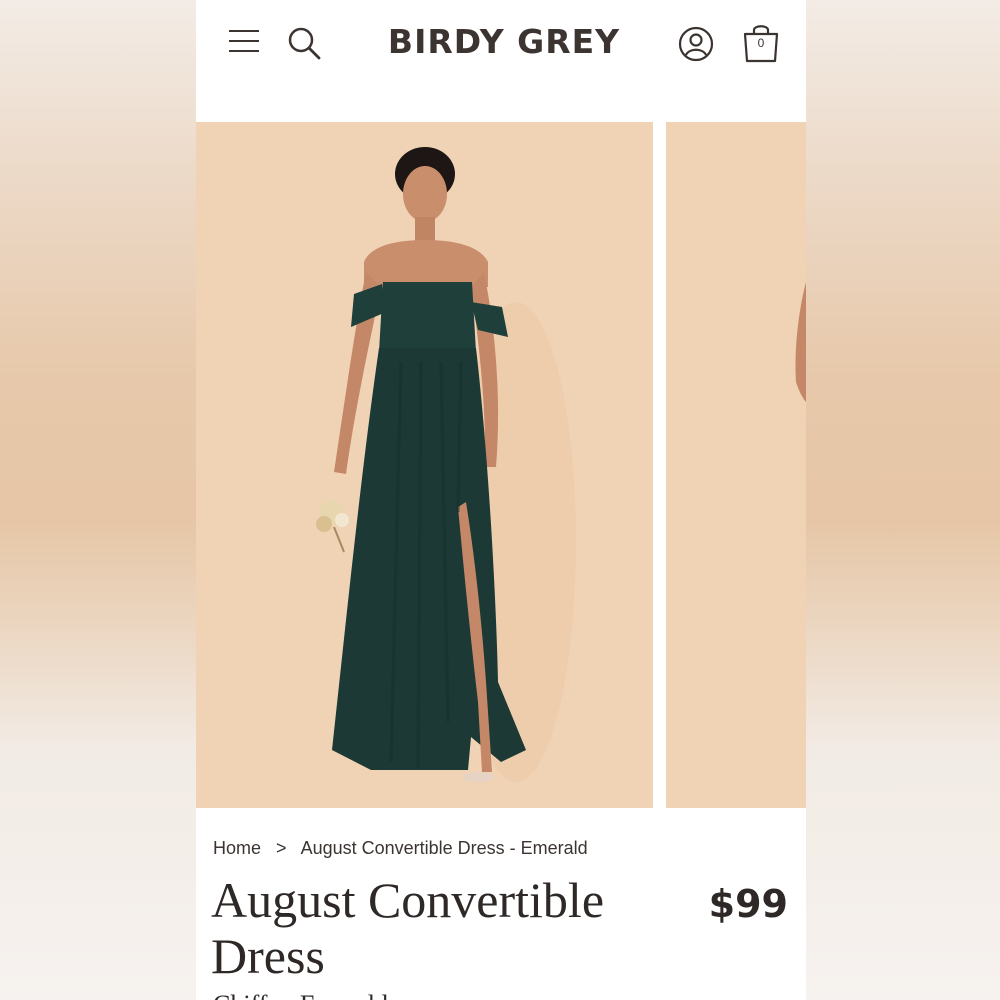 This screenshot has width=1000, height=1000. Describe the element at coordinates (244, 43) in the screenshot. I see `hamburger-menu-icon` at that location.